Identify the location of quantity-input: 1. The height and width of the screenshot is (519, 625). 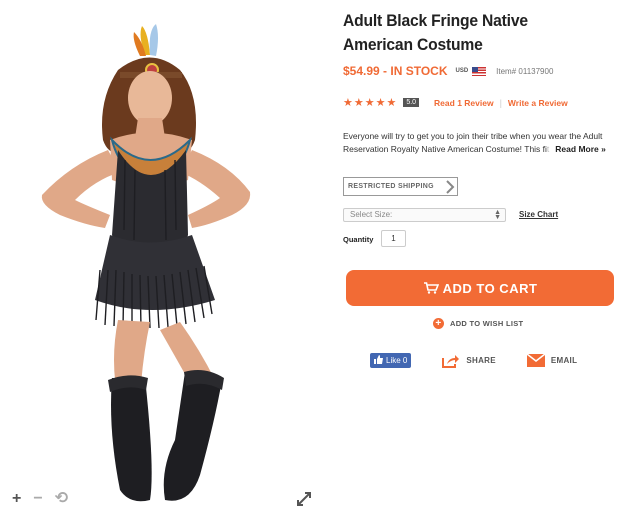
(393, 238).